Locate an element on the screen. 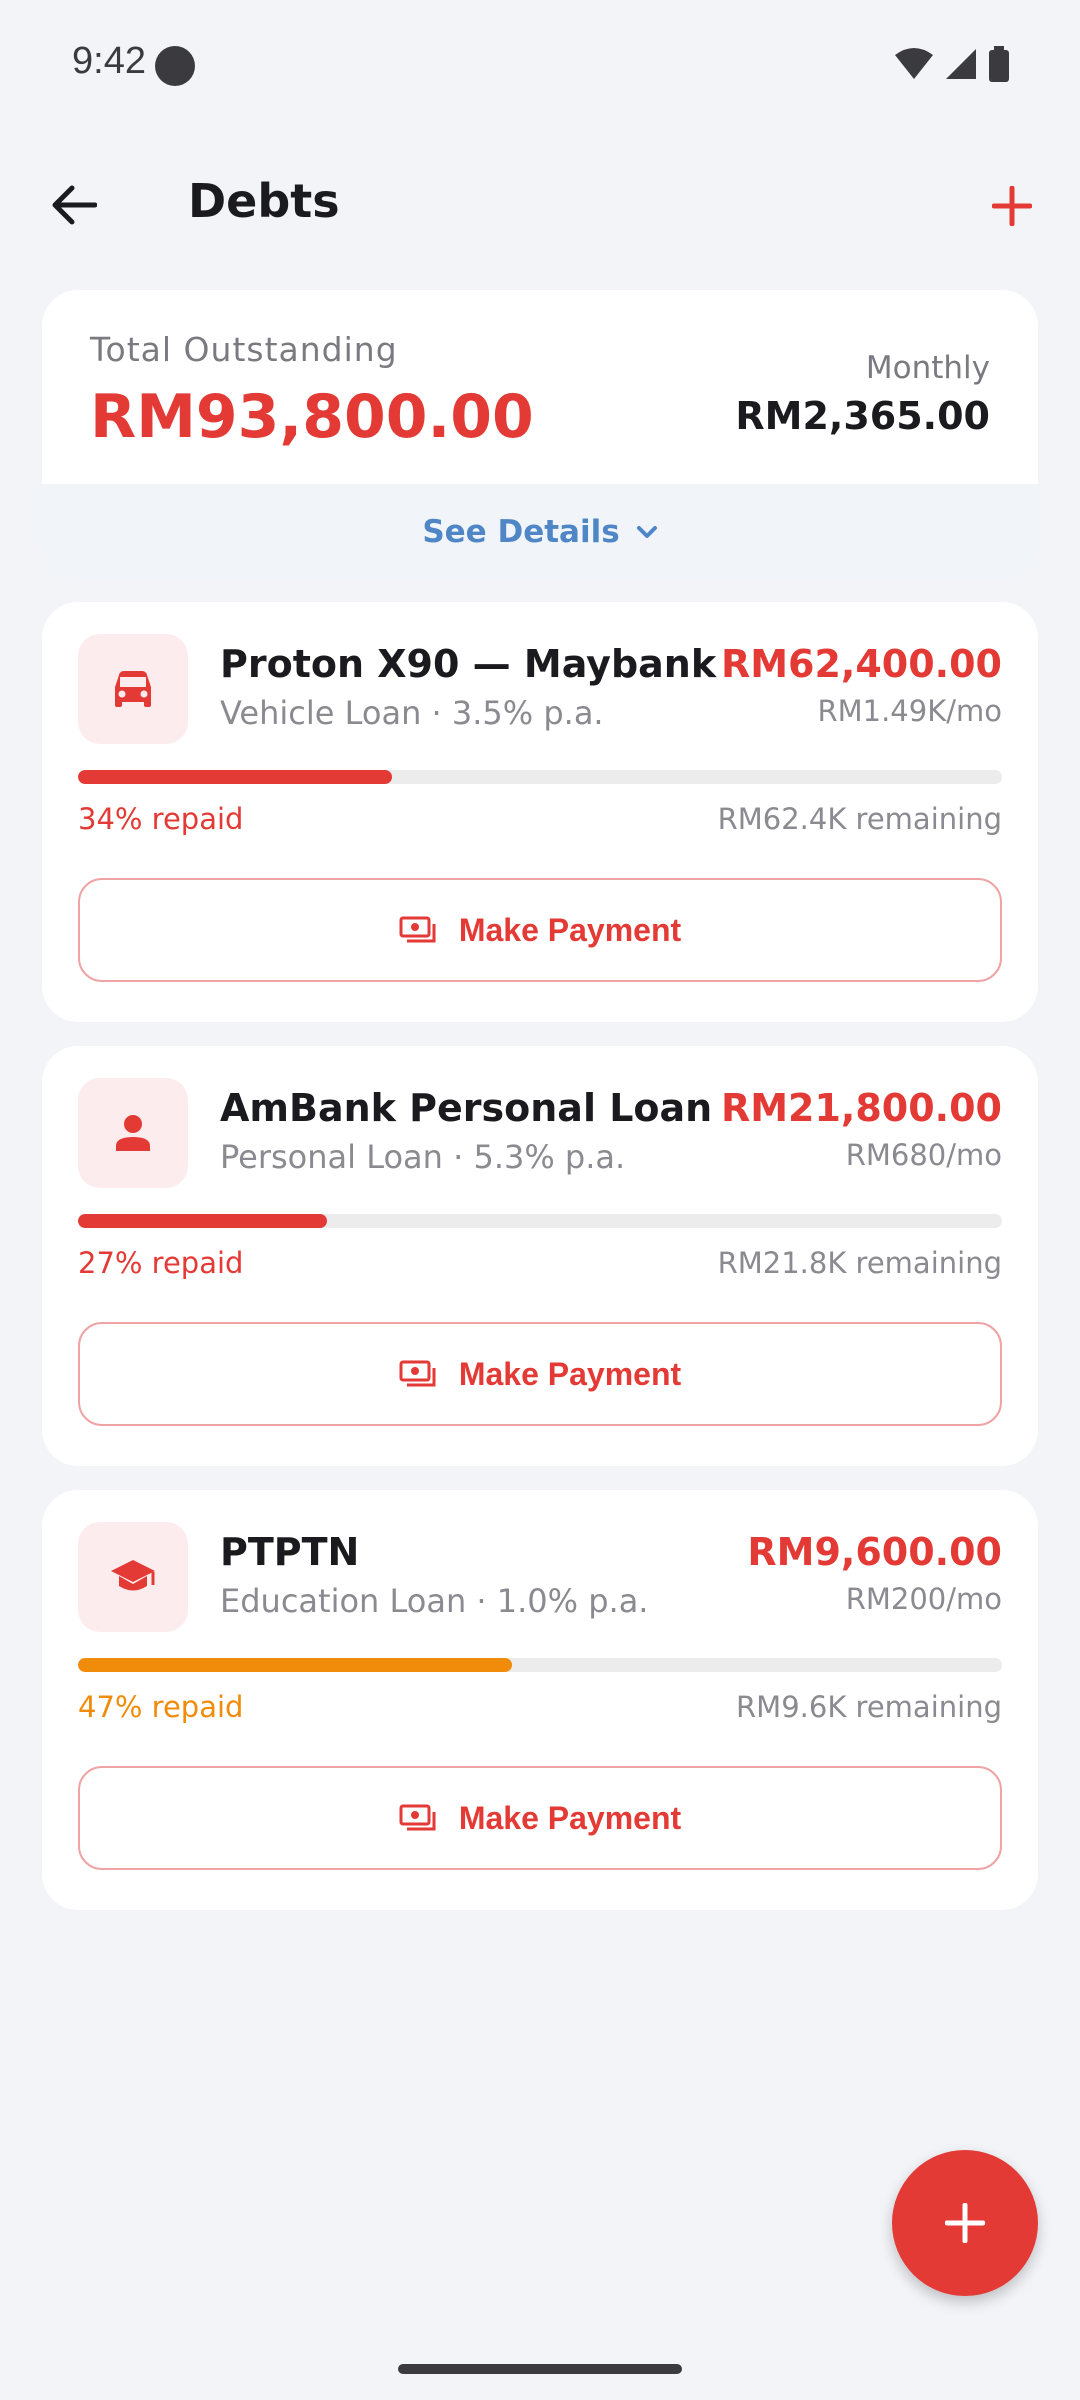 The width and height of the screenshot is (1080, 2400). total-outstanding-value: RM93,800.00 is located at coordinates (312, 417).